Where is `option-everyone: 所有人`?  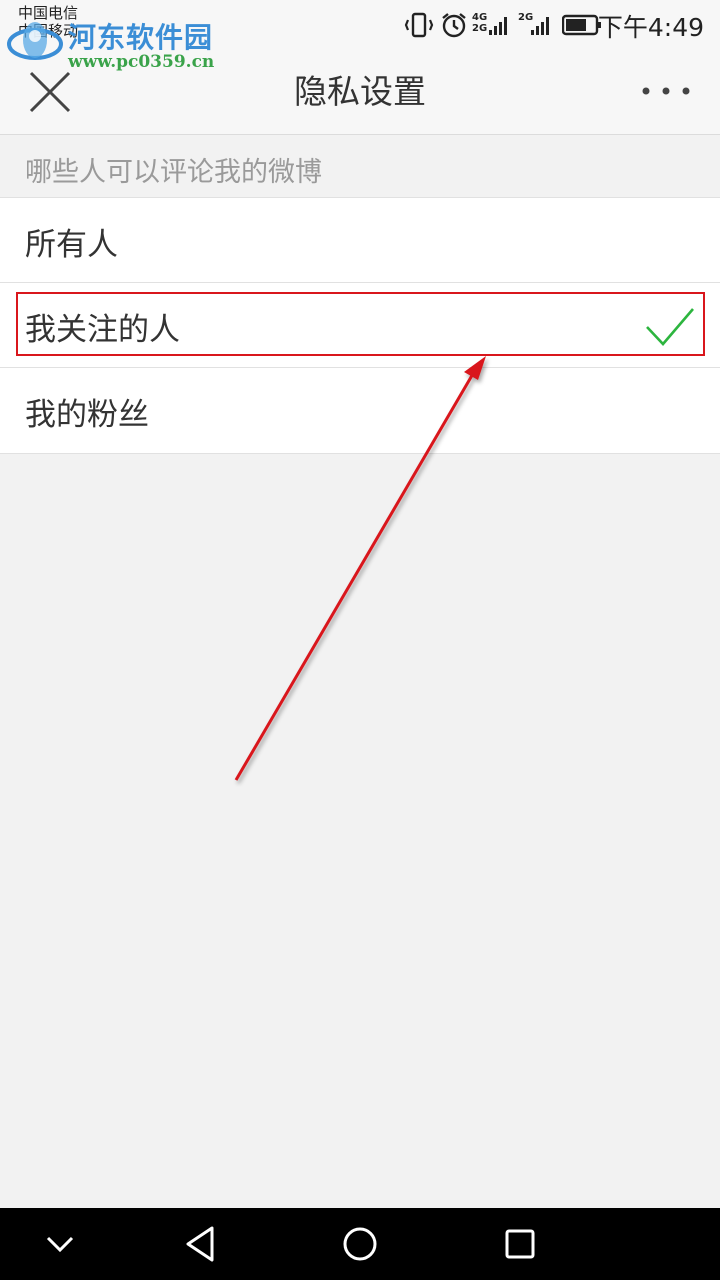
option-everyone: 所有人 is located at coordinates (360, 239).